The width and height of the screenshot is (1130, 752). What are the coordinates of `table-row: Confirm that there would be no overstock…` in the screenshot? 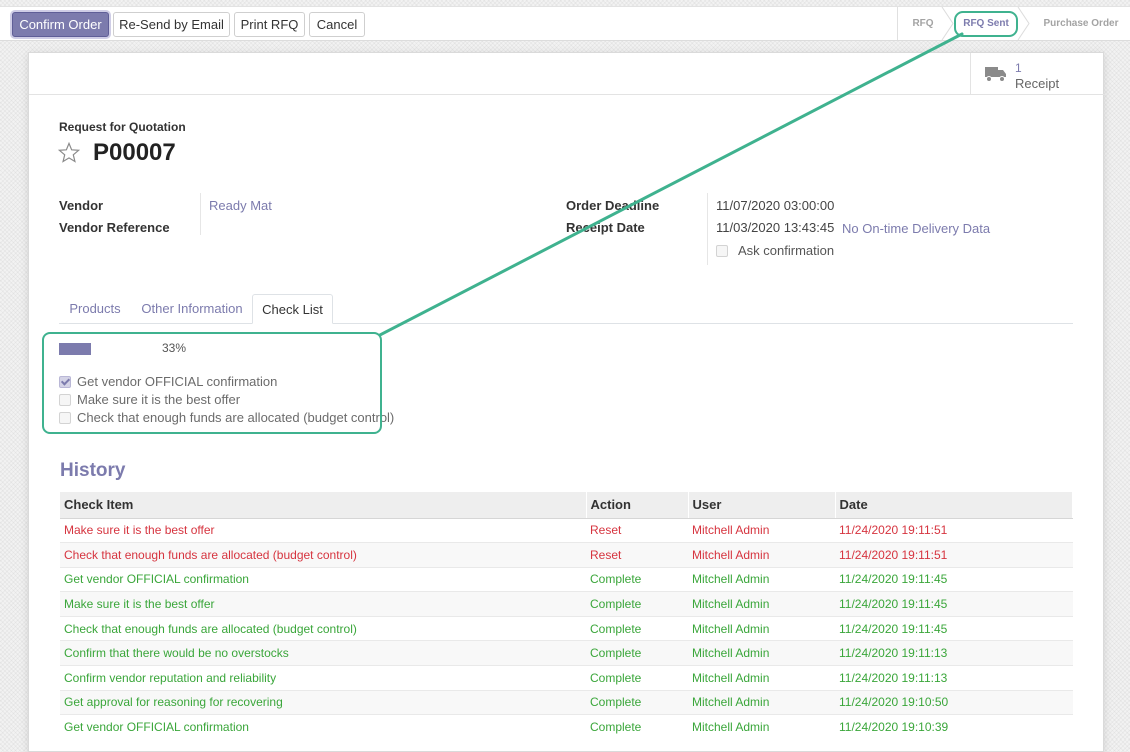 It's located at (566, 653).